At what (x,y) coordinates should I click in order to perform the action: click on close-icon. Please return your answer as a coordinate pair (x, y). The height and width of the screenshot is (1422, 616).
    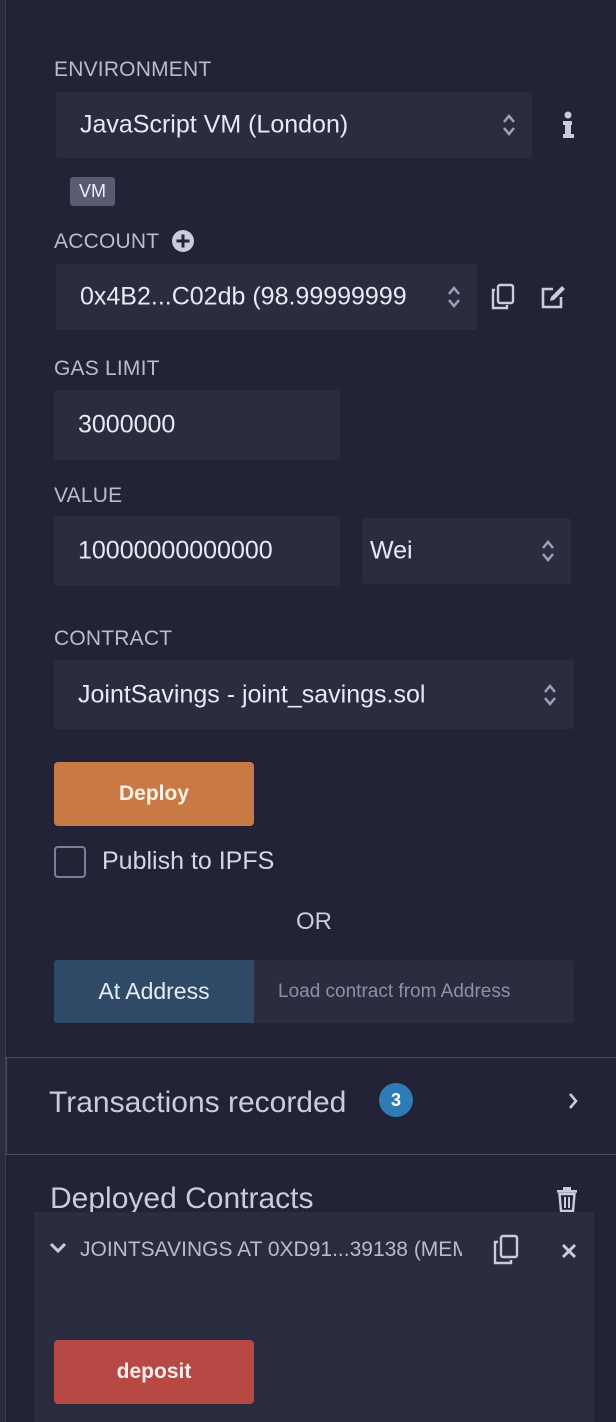
    Looking at the image, I should click on (569, 1251).